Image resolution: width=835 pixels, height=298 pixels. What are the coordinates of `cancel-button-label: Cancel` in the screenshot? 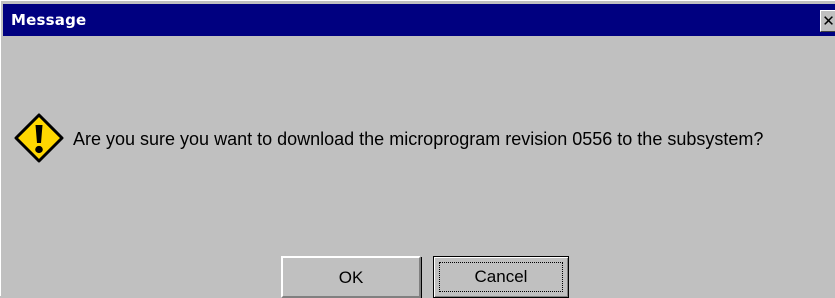 It's located at (501, 277).